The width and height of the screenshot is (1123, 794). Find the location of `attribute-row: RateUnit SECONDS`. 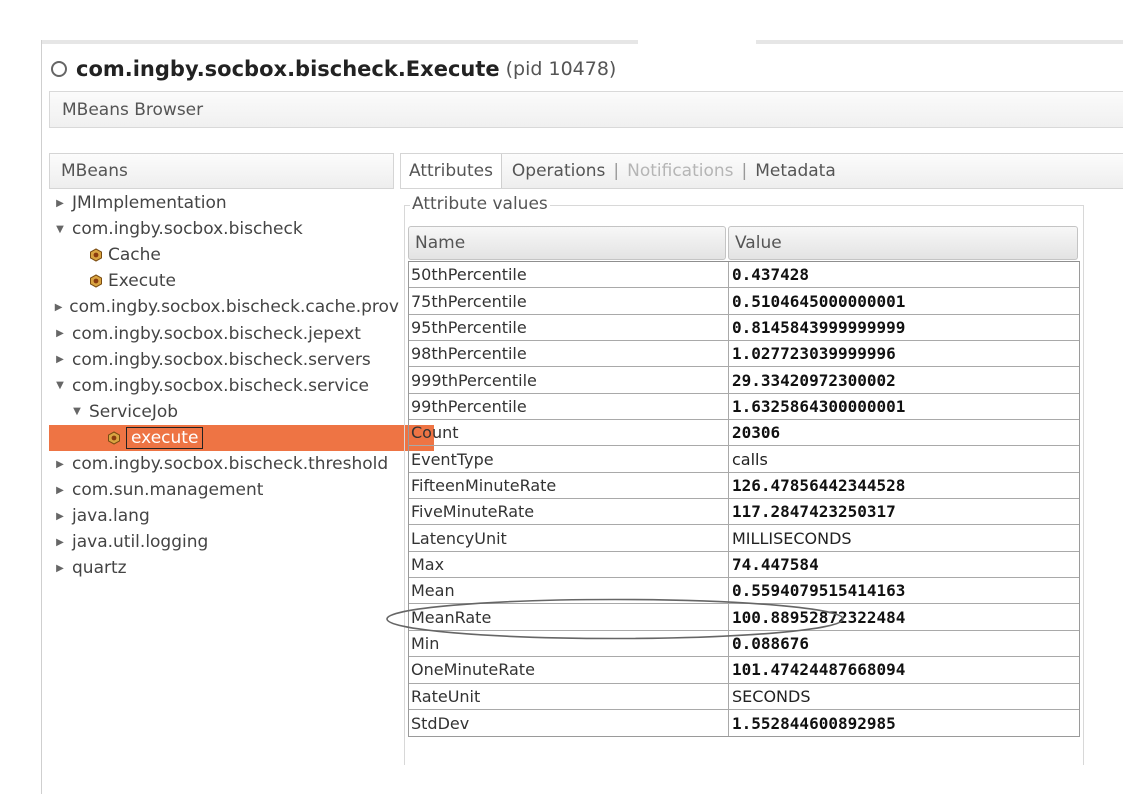

attribute-row: RateUnit SECONDS is located at coordinates (744, 696).